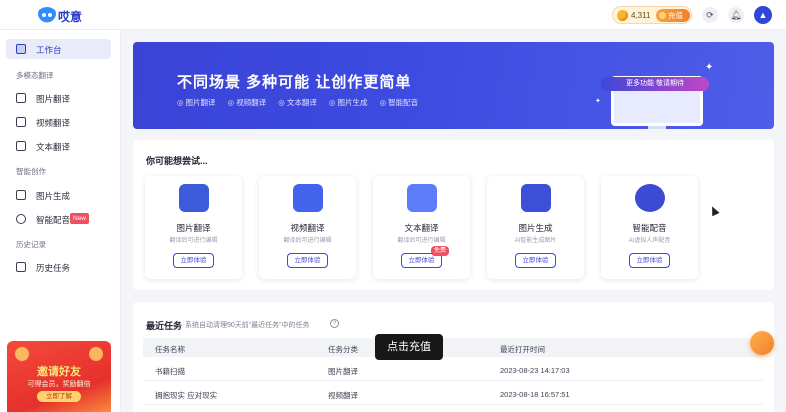  Describe the element at coordinates (31, 244) in the screenshot. I see `sidebar-section-history: 历史记录` at that location.